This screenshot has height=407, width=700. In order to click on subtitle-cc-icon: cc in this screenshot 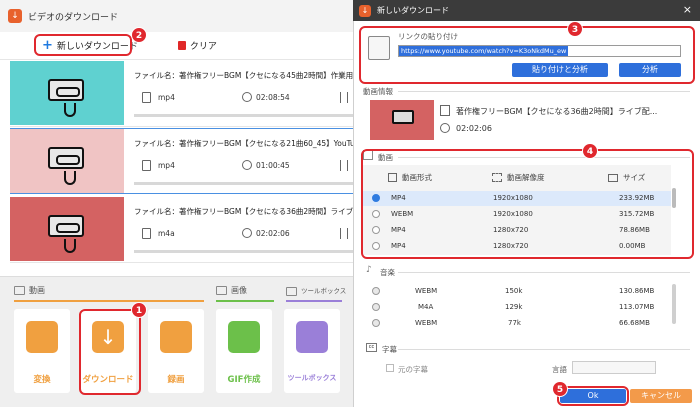, I will do `click(371, 347)`.